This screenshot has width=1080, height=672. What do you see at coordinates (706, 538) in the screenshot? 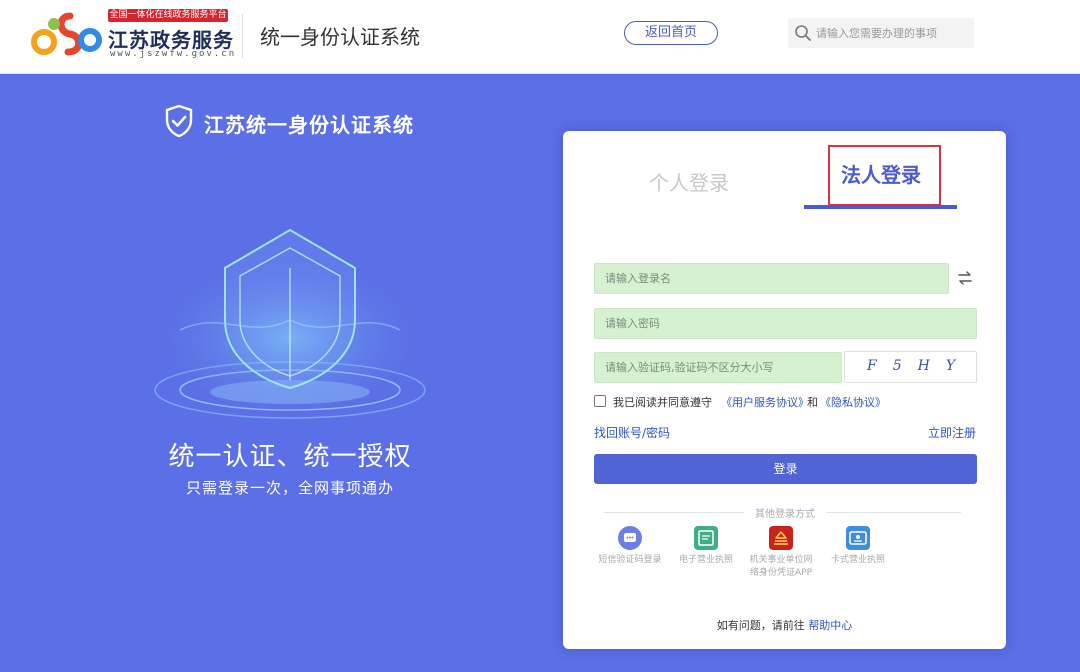
I see `e-license-icon` at bounding box center [706, 538].